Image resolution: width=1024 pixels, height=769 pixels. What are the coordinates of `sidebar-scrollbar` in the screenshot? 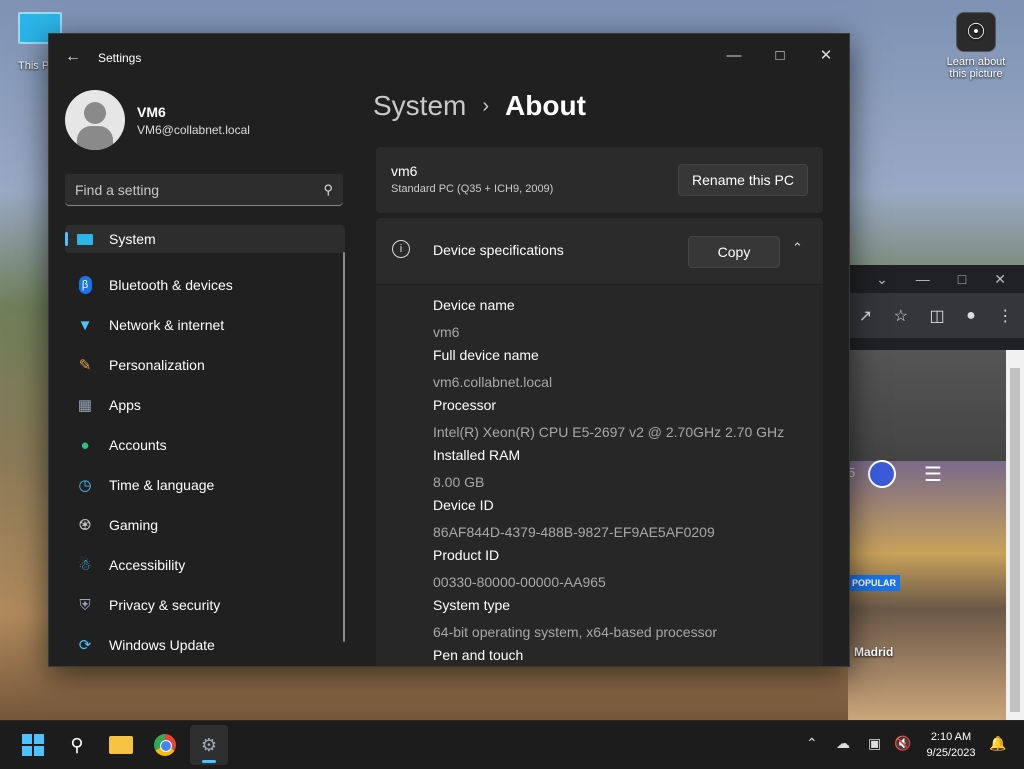 It's located at (344, 447).